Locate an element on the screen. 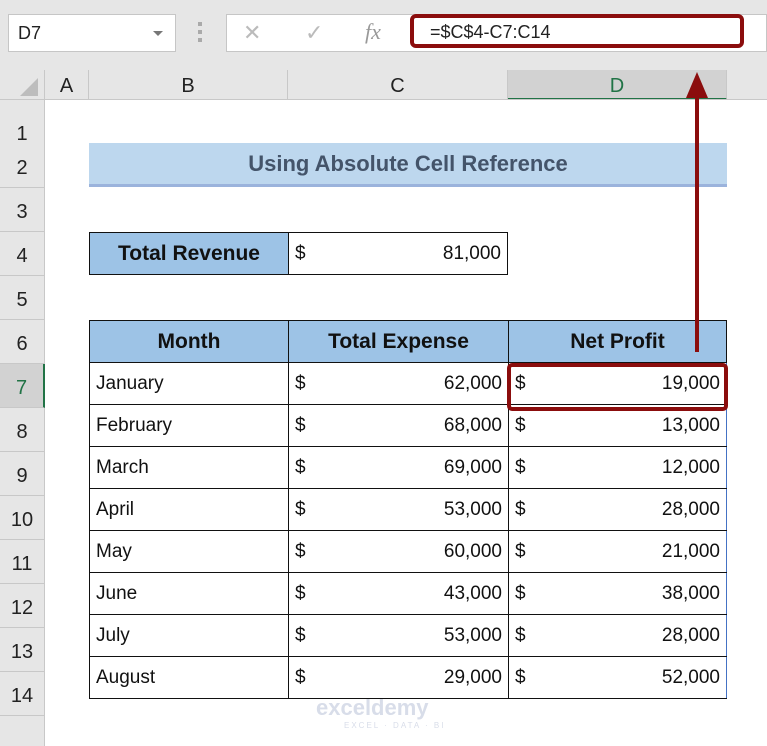 This screenshot has width=767, height=746. table-row: March $69,000 $12,000 is located at coordinates (408, 467).